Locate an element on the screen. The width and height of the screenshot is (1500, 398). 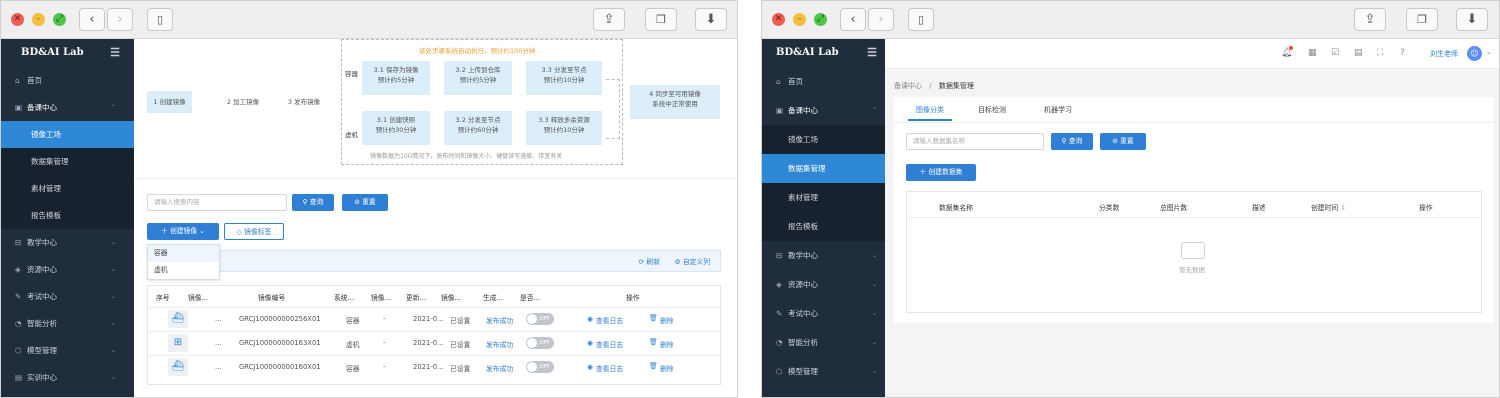
state-text: 已设置 is located at coordinates (460, 369).